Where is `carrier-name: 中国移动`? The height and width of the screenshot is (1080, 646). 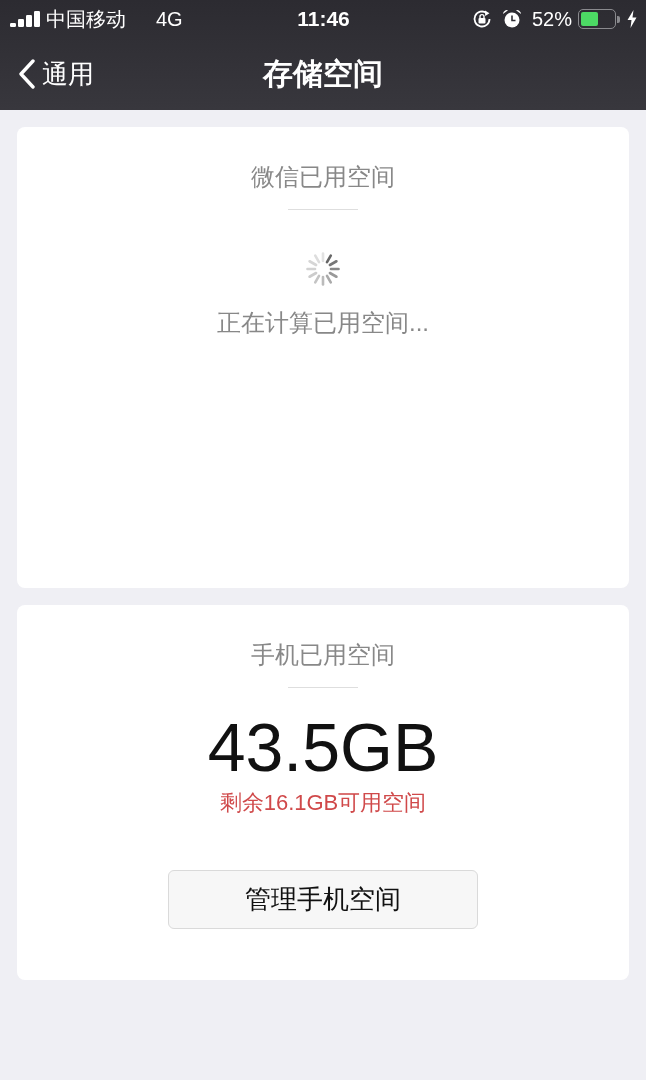
carrier-name: 中国移动 is located at coordinates (86, 19).